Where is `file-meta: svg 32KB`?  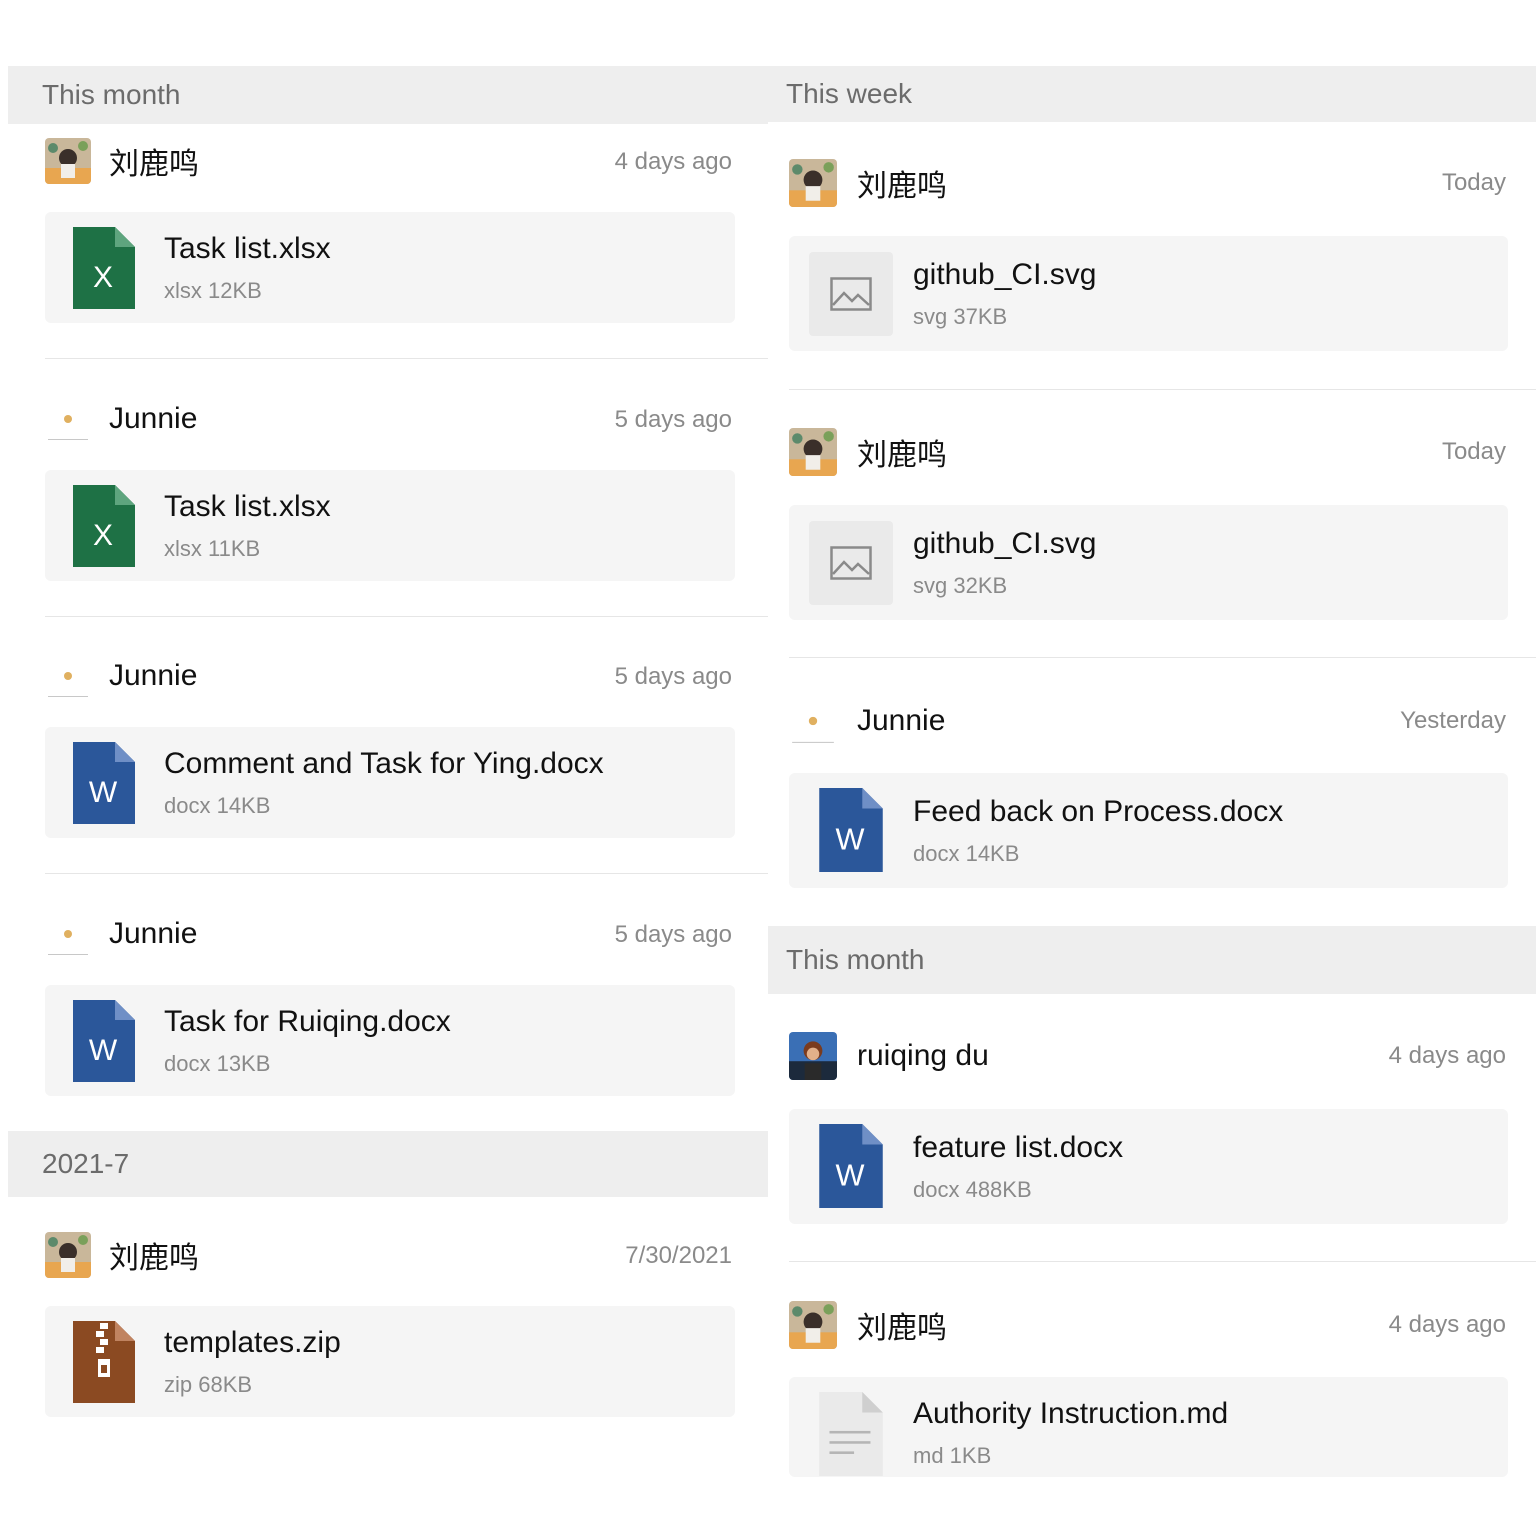 file-meta: svg 32KB is located at coordinates (960, 585).